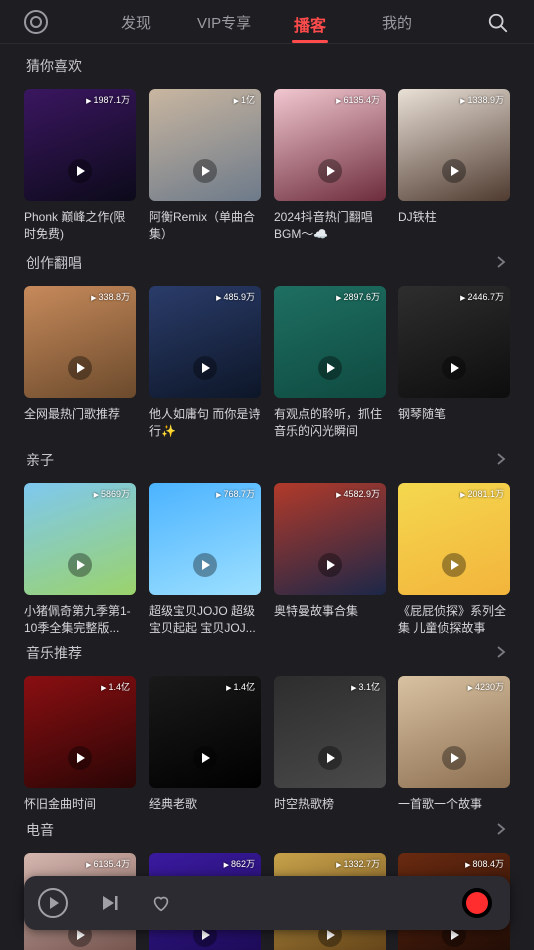  I want to click on playlist-card: 3.1亿时空热歌榜, so click(330, 744).